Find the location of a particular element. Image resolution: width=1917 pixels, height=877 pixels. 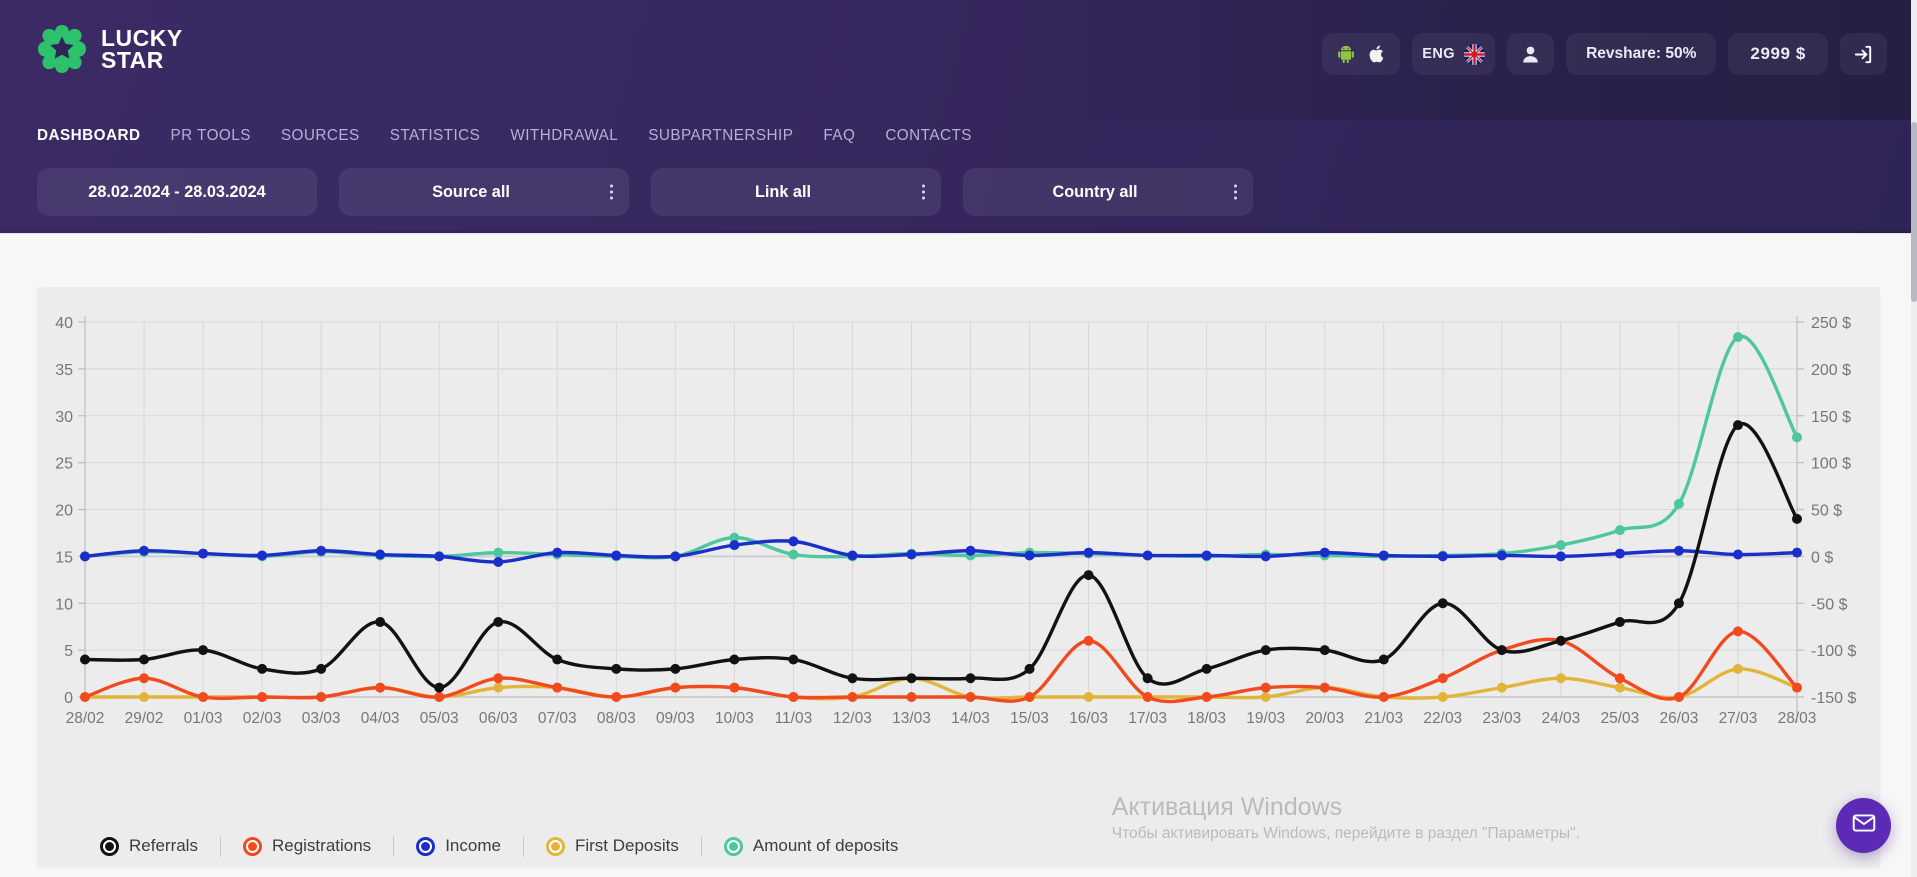

svg-text: 20 is located at coordinates (64, 511).